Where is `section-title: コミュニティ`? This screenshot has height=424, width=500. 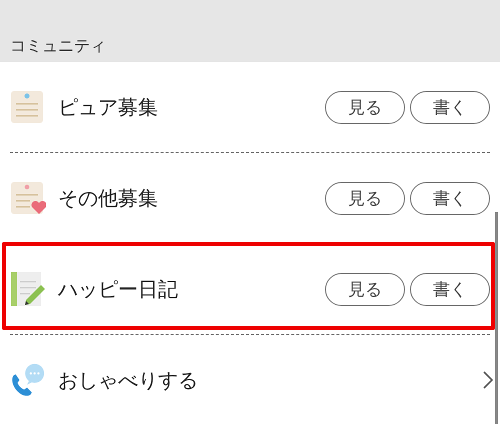 section-title: コミュニティ is located at coordinates (58, 46).